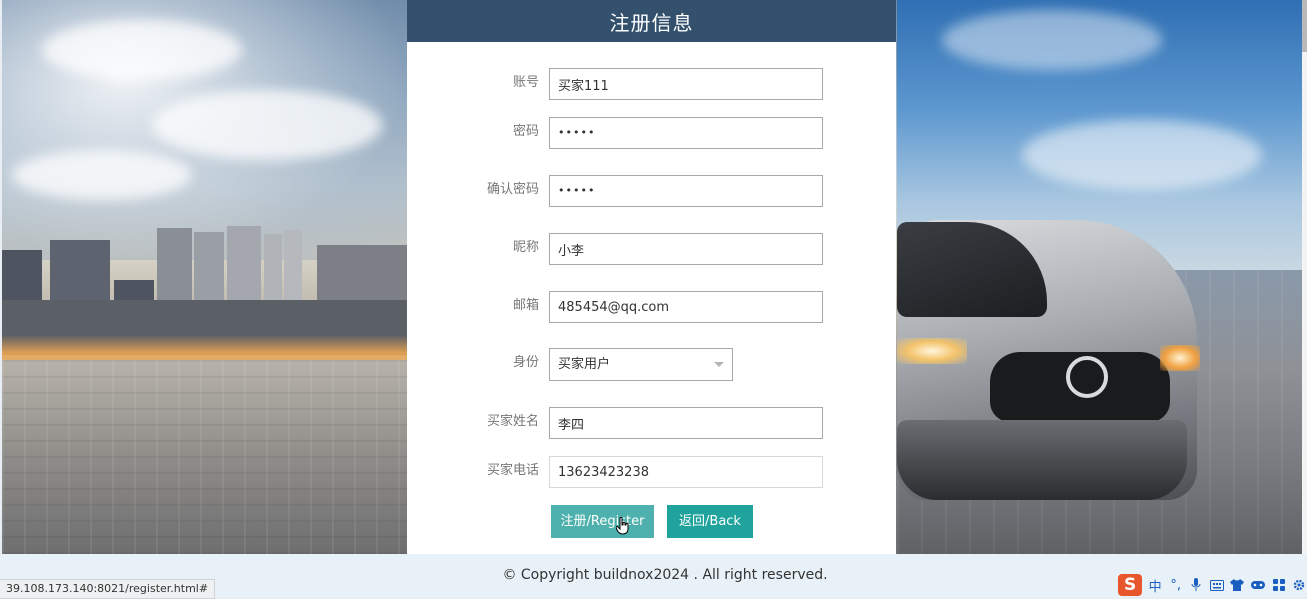 The image size is (1307, 599). What do you see at coordinates (1304, 277) in the screenshot?
I see `scrollbar-track` at bounding box center [1304, 277].